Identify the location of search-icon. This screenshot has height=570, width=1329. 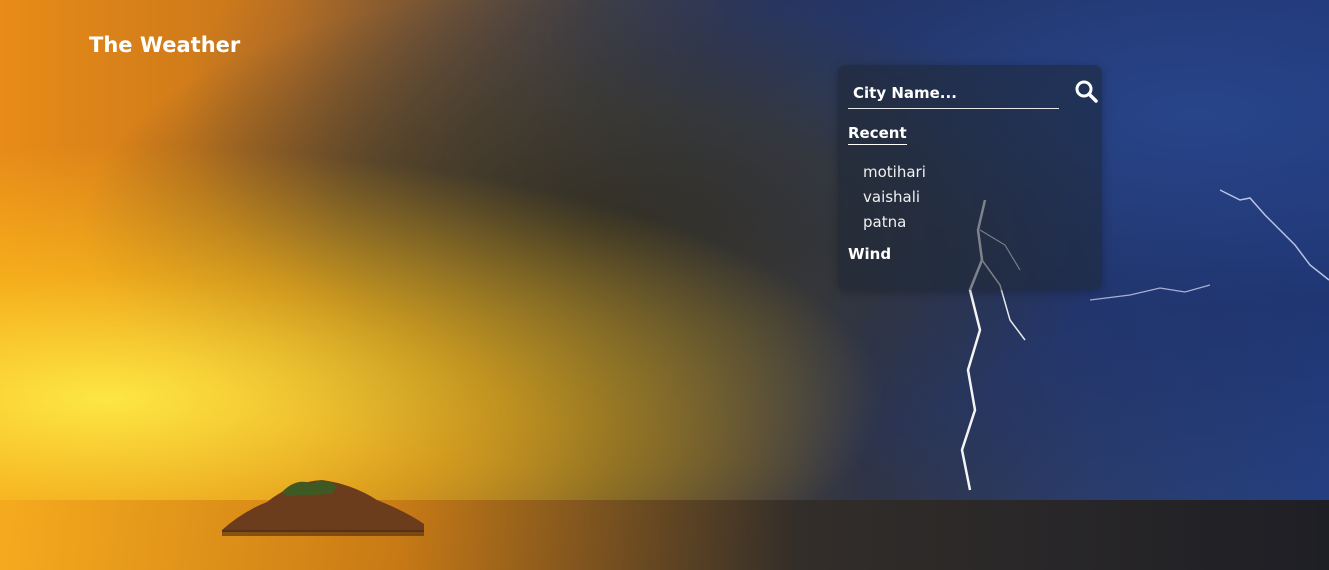
(1087, 92).